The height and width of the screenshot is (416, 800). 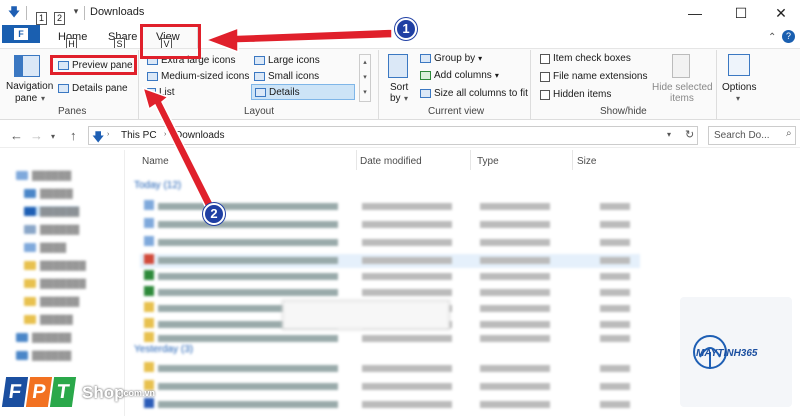 What do you see at coordinates (214, 214) in the screenshot?
I see `annotation-badge-2: 2` at bounding box center [214, 214].